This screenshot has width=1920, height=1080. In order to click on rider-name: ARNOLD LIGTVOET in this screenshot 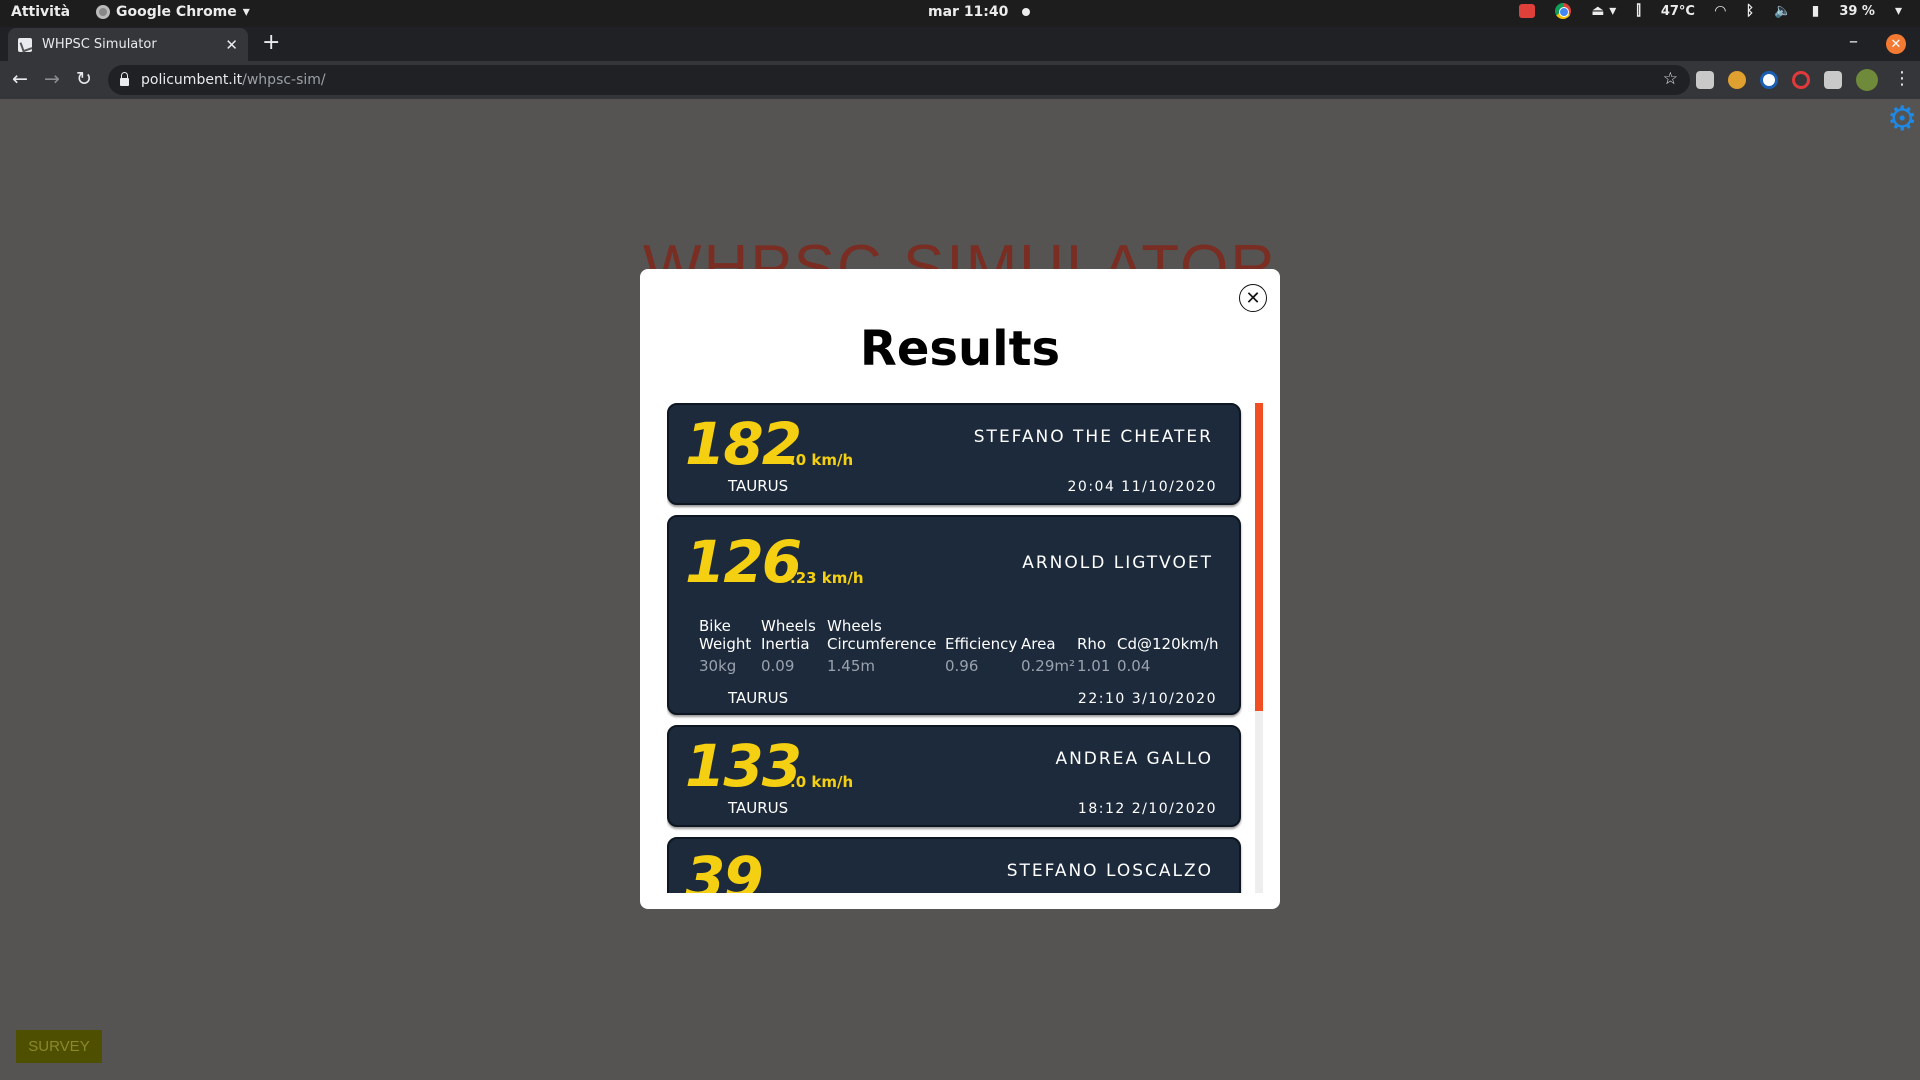, I will do `click(1117, 563)`.